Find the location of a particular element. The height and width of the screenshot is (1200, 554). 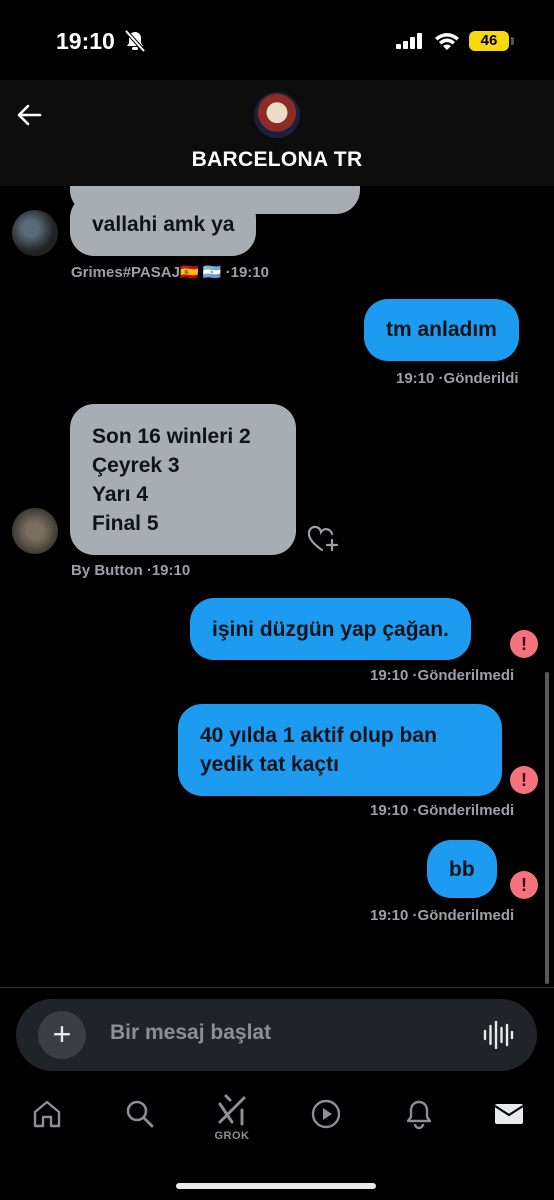

grok-icon is located at coordinates (232, 1110).